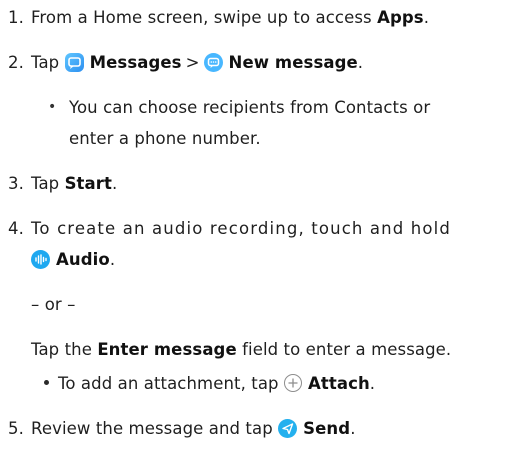 This screenshot has width=508, height=454. Describe the element at coordinates (83, 259) in the screenshot. I see `audio-label: Audio` at that location.